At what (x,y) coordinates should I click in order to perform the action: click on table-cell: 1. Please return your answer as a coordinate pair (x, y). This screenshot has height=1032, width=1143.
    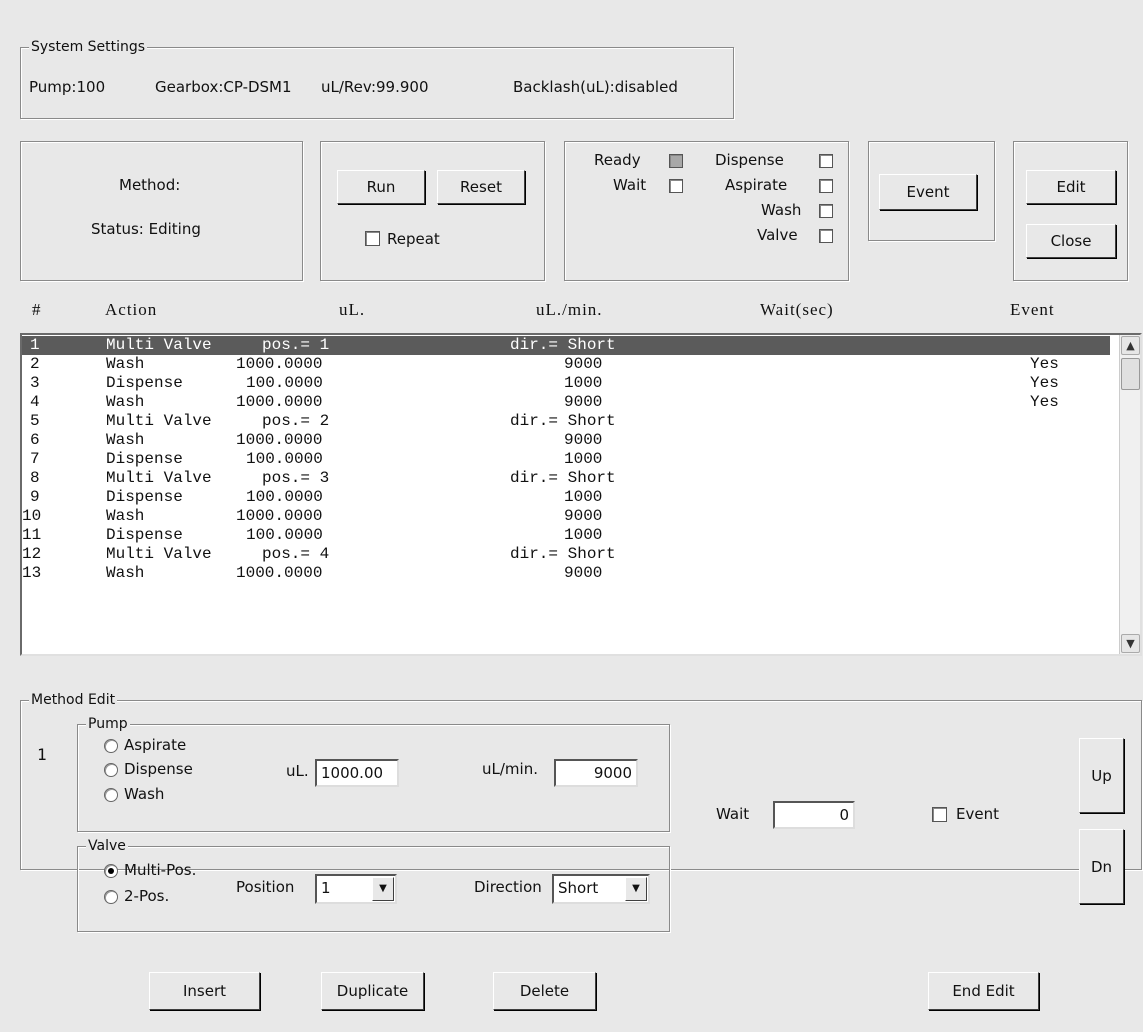
    Looking at the image, I should click on (35, 345).